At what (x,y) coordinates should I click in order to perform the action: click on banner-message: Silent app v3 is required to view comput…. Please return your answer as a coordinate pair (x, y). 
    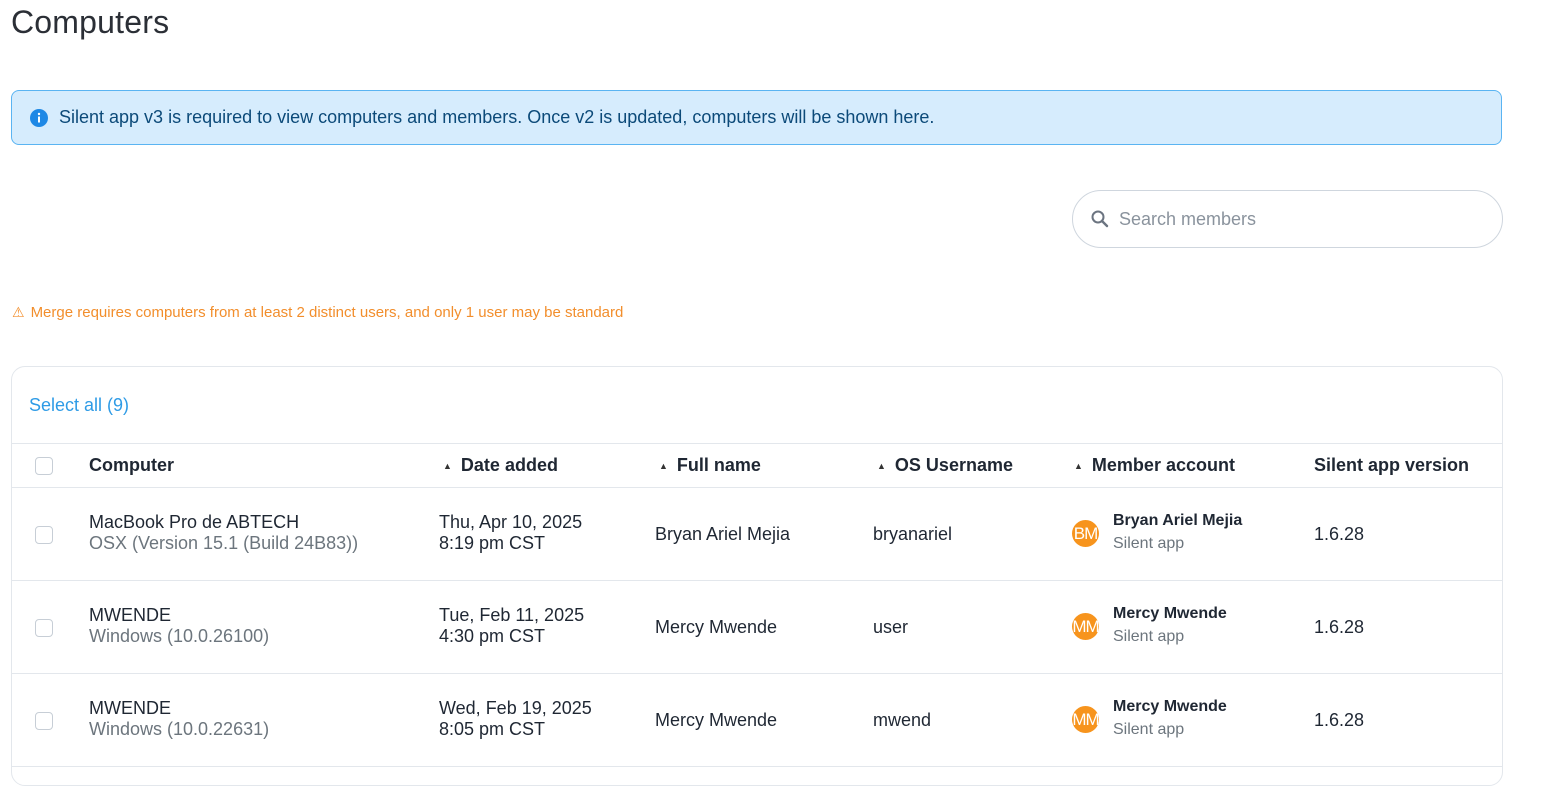
    Looking at the image, I should click on (497, 117).